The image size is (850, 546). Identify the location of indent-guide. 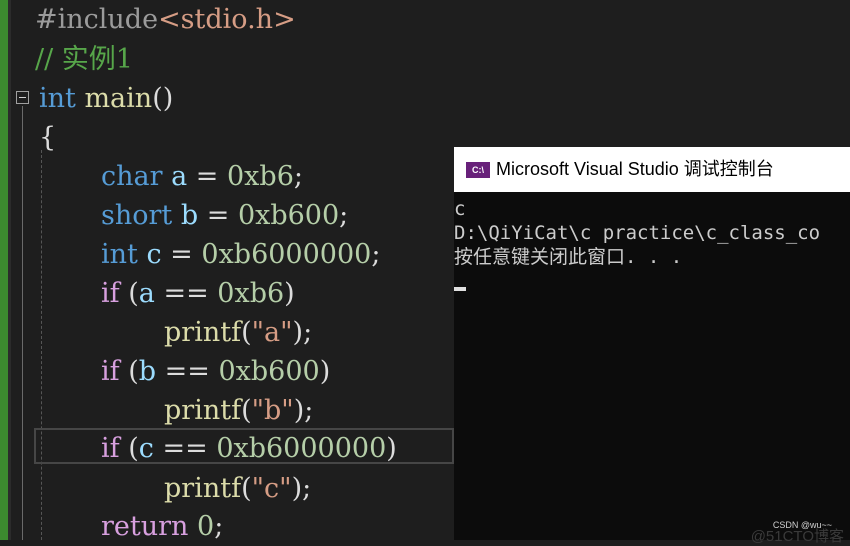
(41, 345).